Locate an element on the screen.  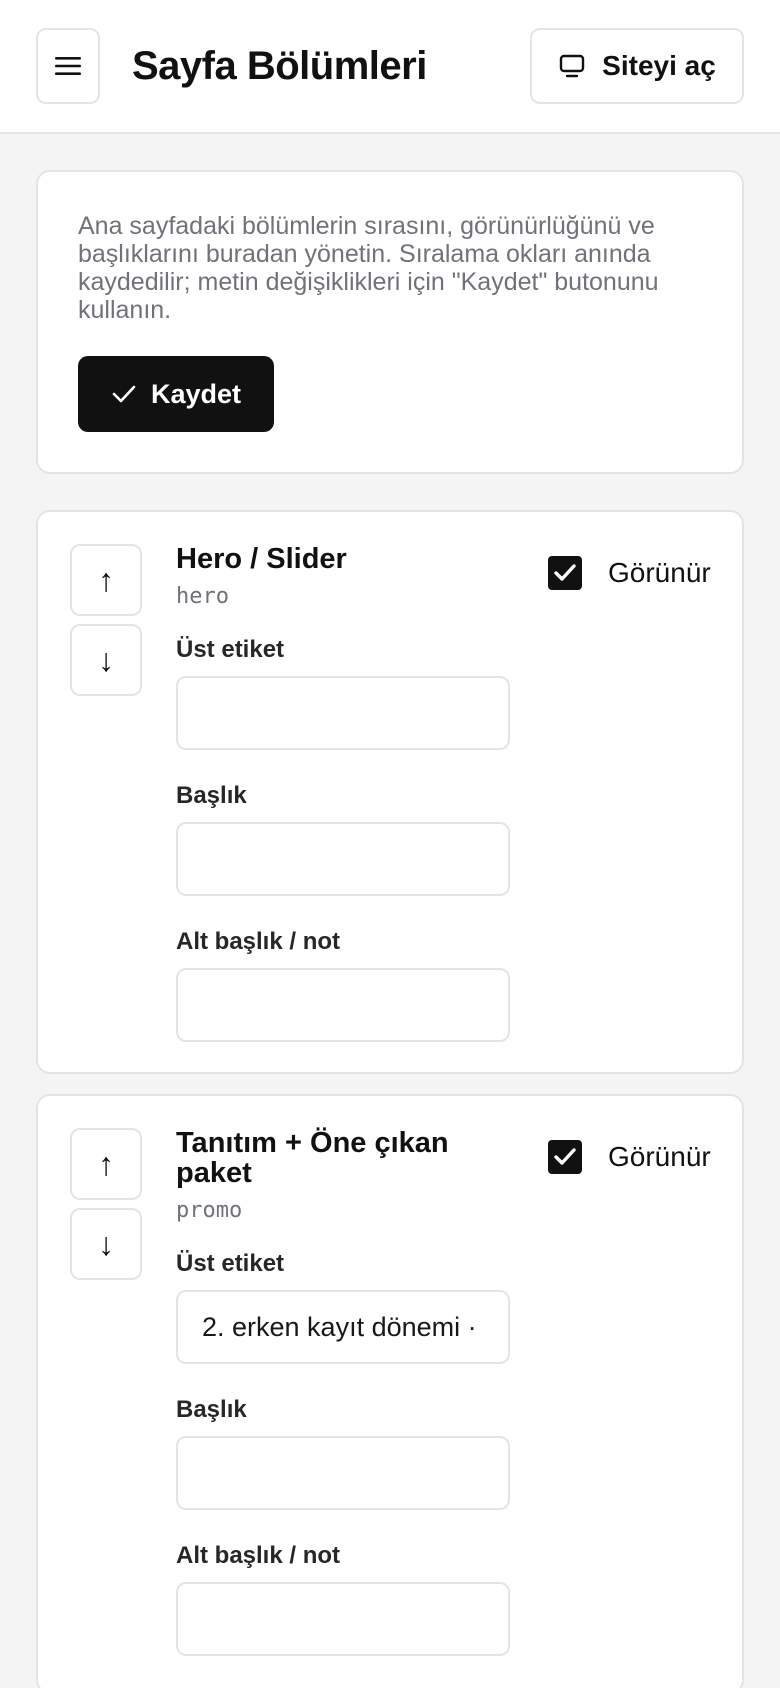
top-bar: Sayfa Bölümleri Siteyi aç is located at coordinates (390, 67).